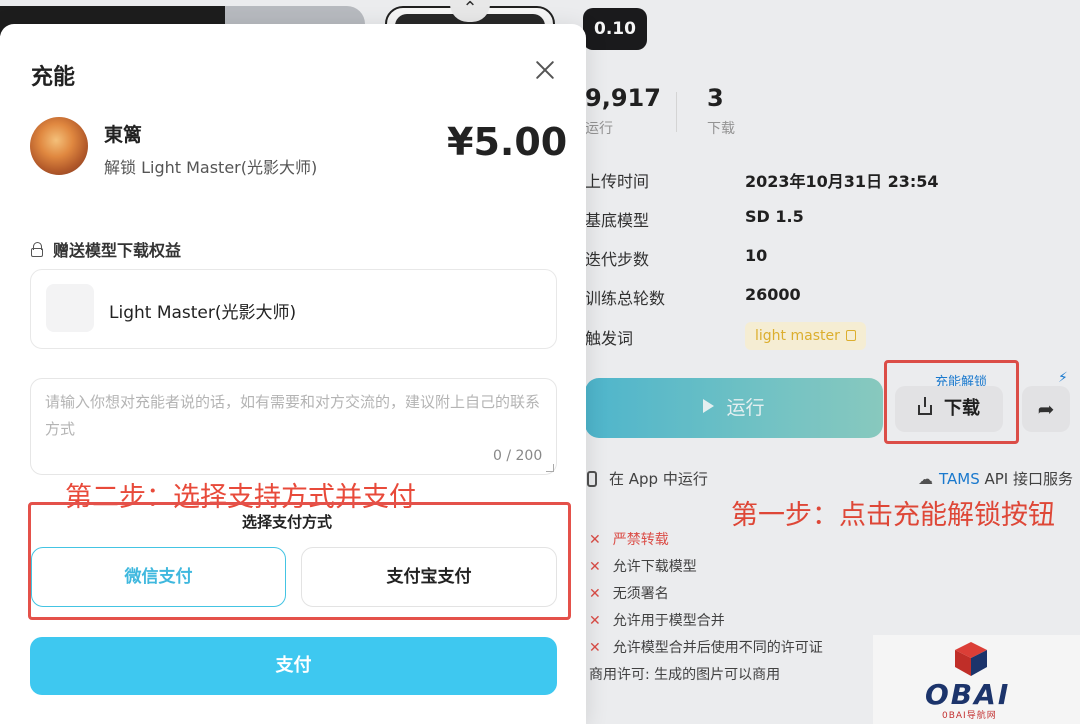  Describe the element at coordinates (429, 577) in the screenshot. I see `alipay-option: 支付宝支付` at that location.